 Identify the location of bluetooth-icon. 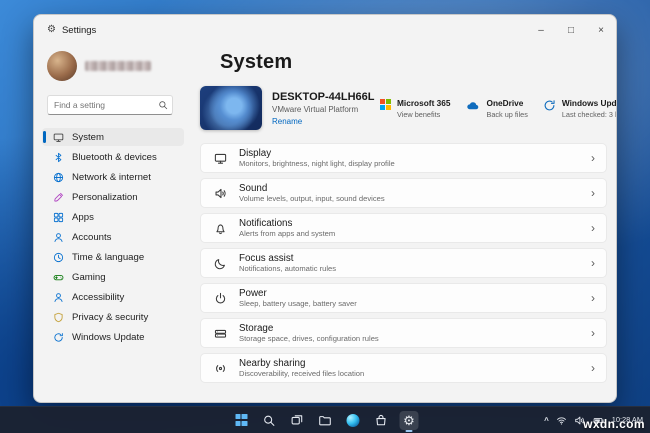
(58, 157).